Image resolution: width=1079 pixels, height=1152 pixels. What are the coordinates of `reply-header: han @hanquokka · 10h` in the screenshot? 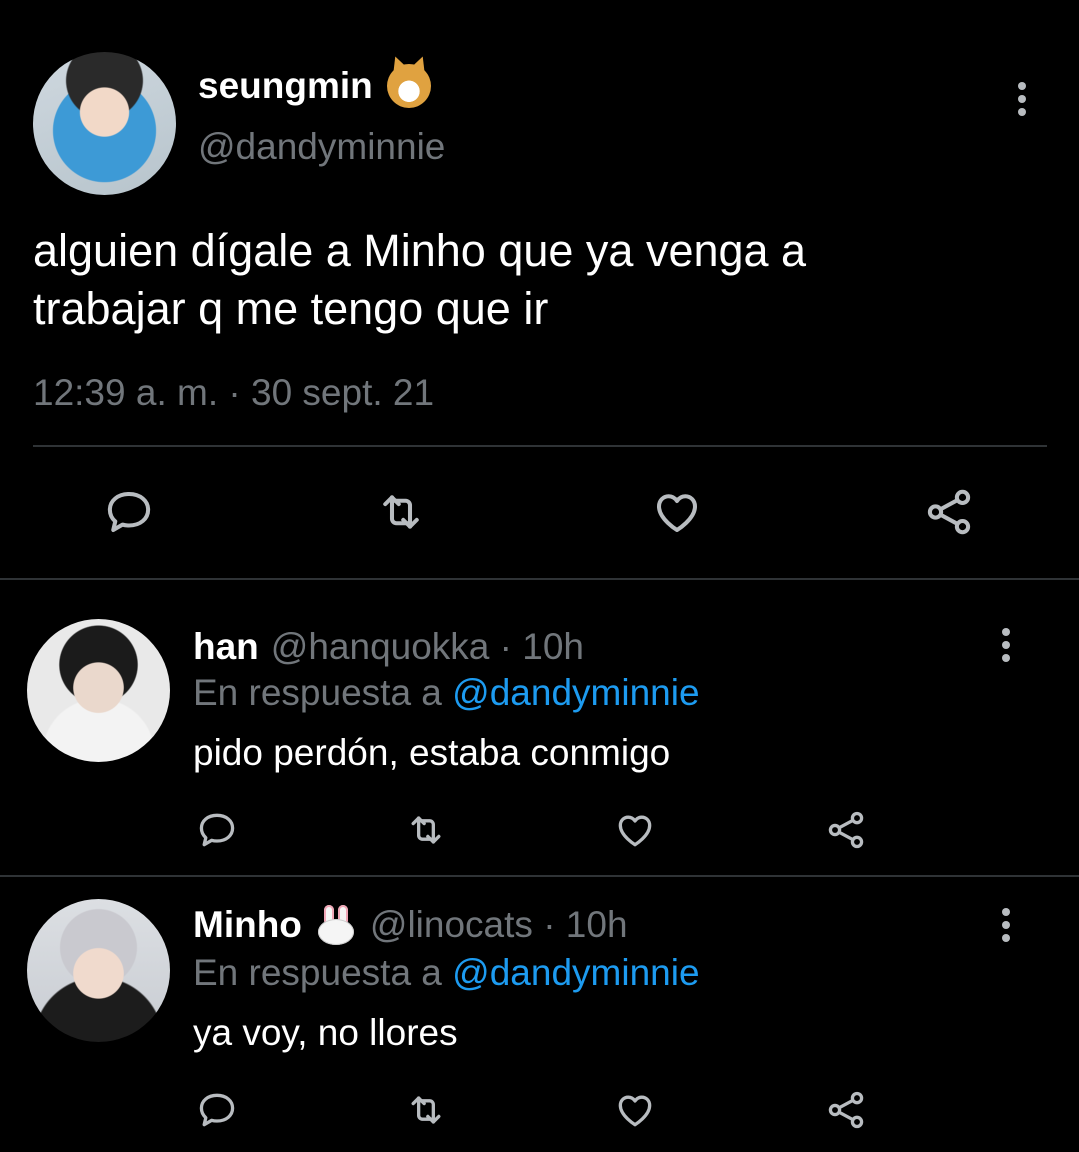 It's located at (388, 647).